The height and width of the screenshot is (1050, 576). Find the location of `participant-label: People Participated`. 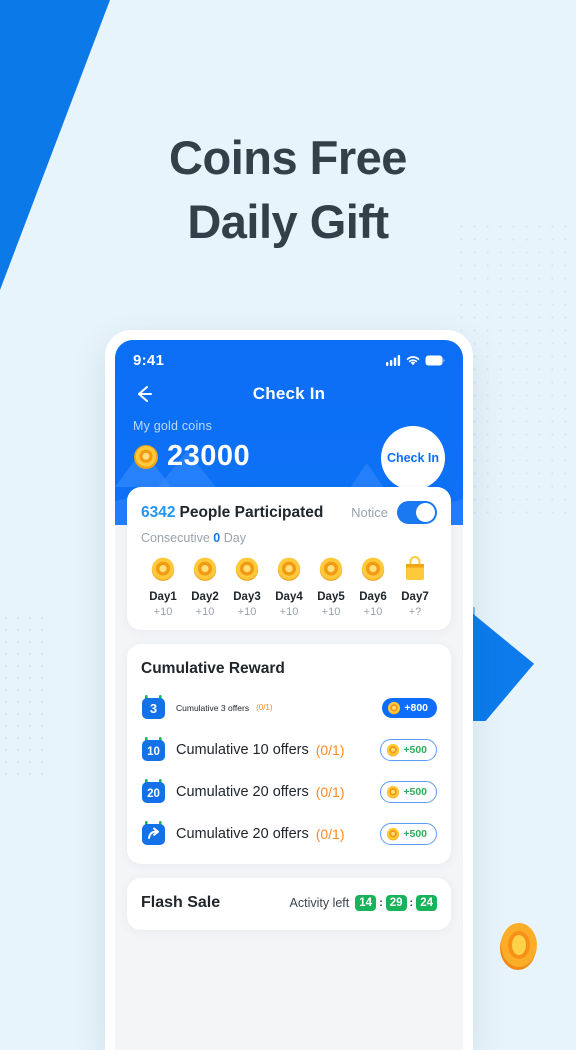

participant-label: People Participated is located at coordinates (251, 512).